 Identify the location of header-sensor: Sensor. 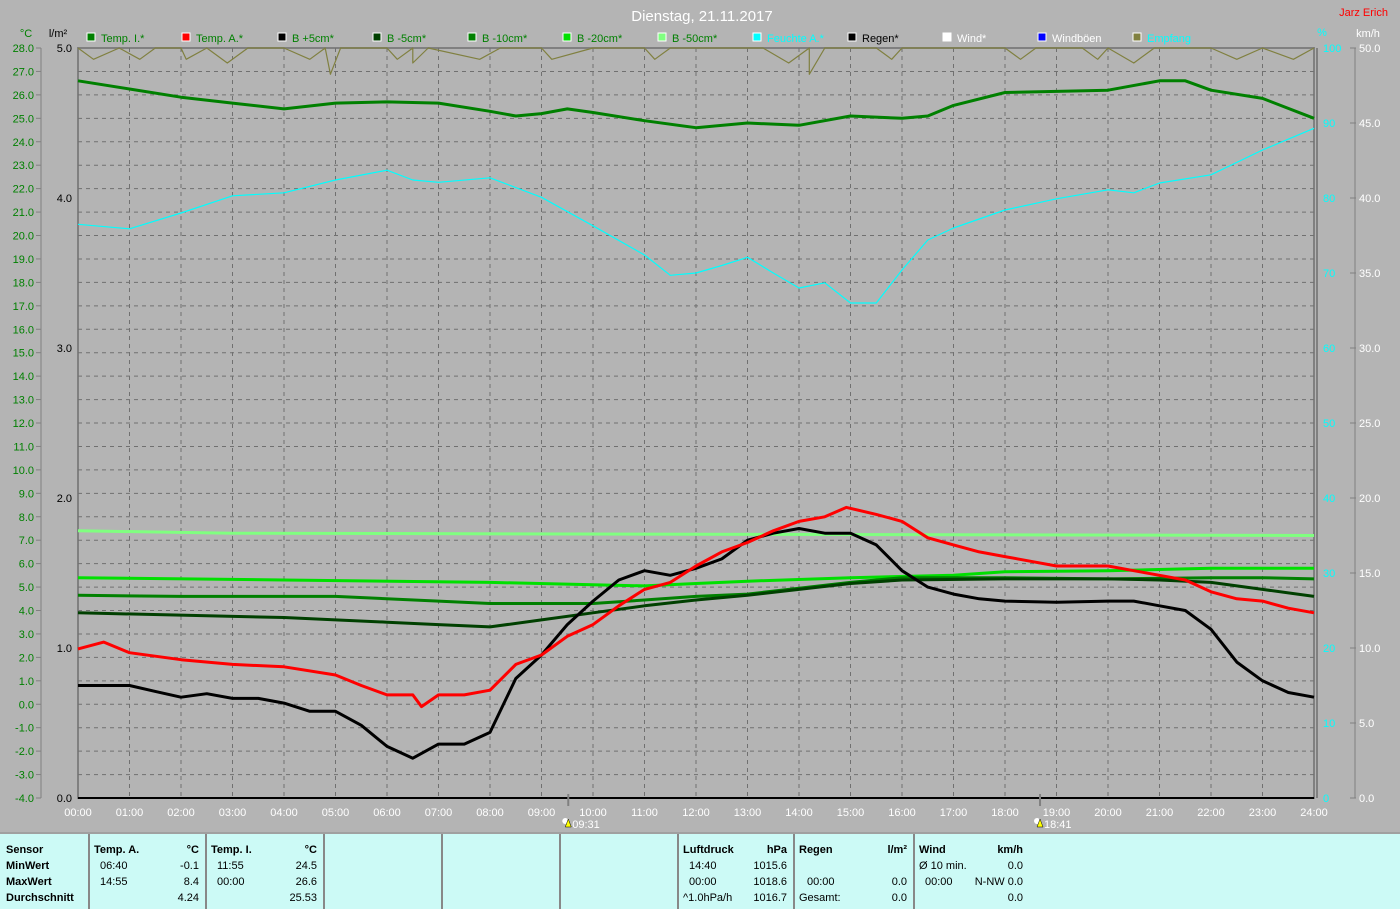
(25, 850).